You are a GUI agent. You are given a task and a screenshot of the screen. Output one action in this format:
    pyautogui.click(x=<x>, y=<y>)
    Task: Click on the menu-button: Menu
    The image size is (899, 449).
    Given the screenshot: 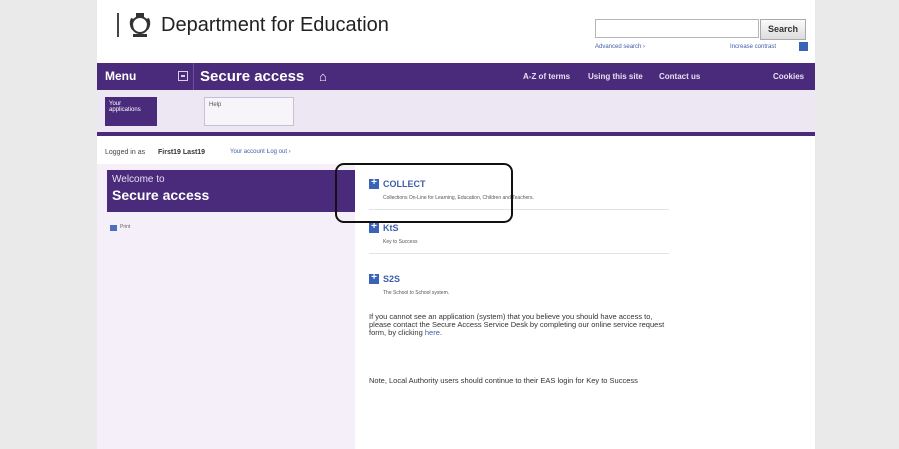 What is the action you would take?
    pyautogui.click(x=120, y=76)
    